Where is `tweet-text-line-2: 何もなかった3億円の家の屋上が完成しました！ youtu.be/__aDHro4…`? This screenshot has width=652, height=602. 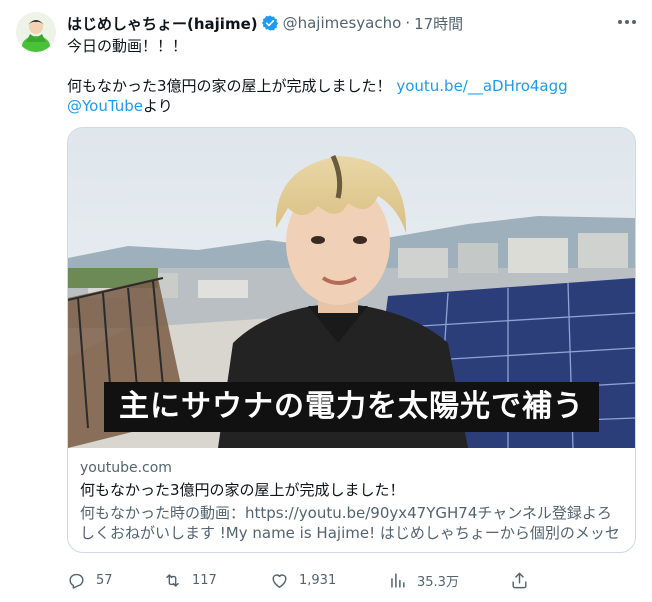 tweet-text-line-2: 何もなかった3億円の家の屋上が完成しました！ youtu.be/__aDHro4… is located at coordinates (317, 86).